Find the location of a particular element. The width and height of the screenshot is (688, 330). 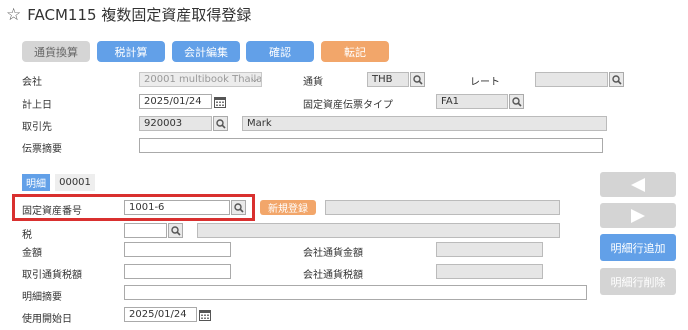

tax-label: 税 is located at coordinates (27, 235).